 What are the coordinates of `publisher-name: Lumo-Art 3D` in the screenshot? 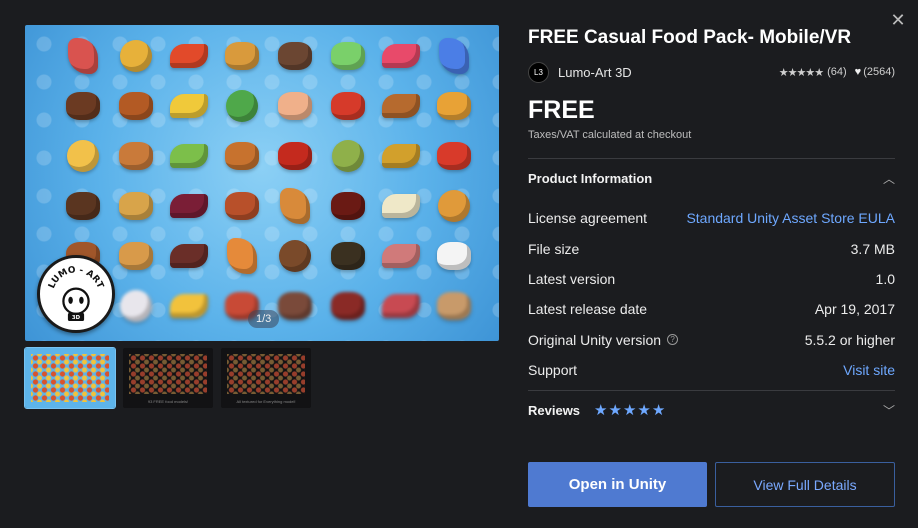 It's located at (595, 72).